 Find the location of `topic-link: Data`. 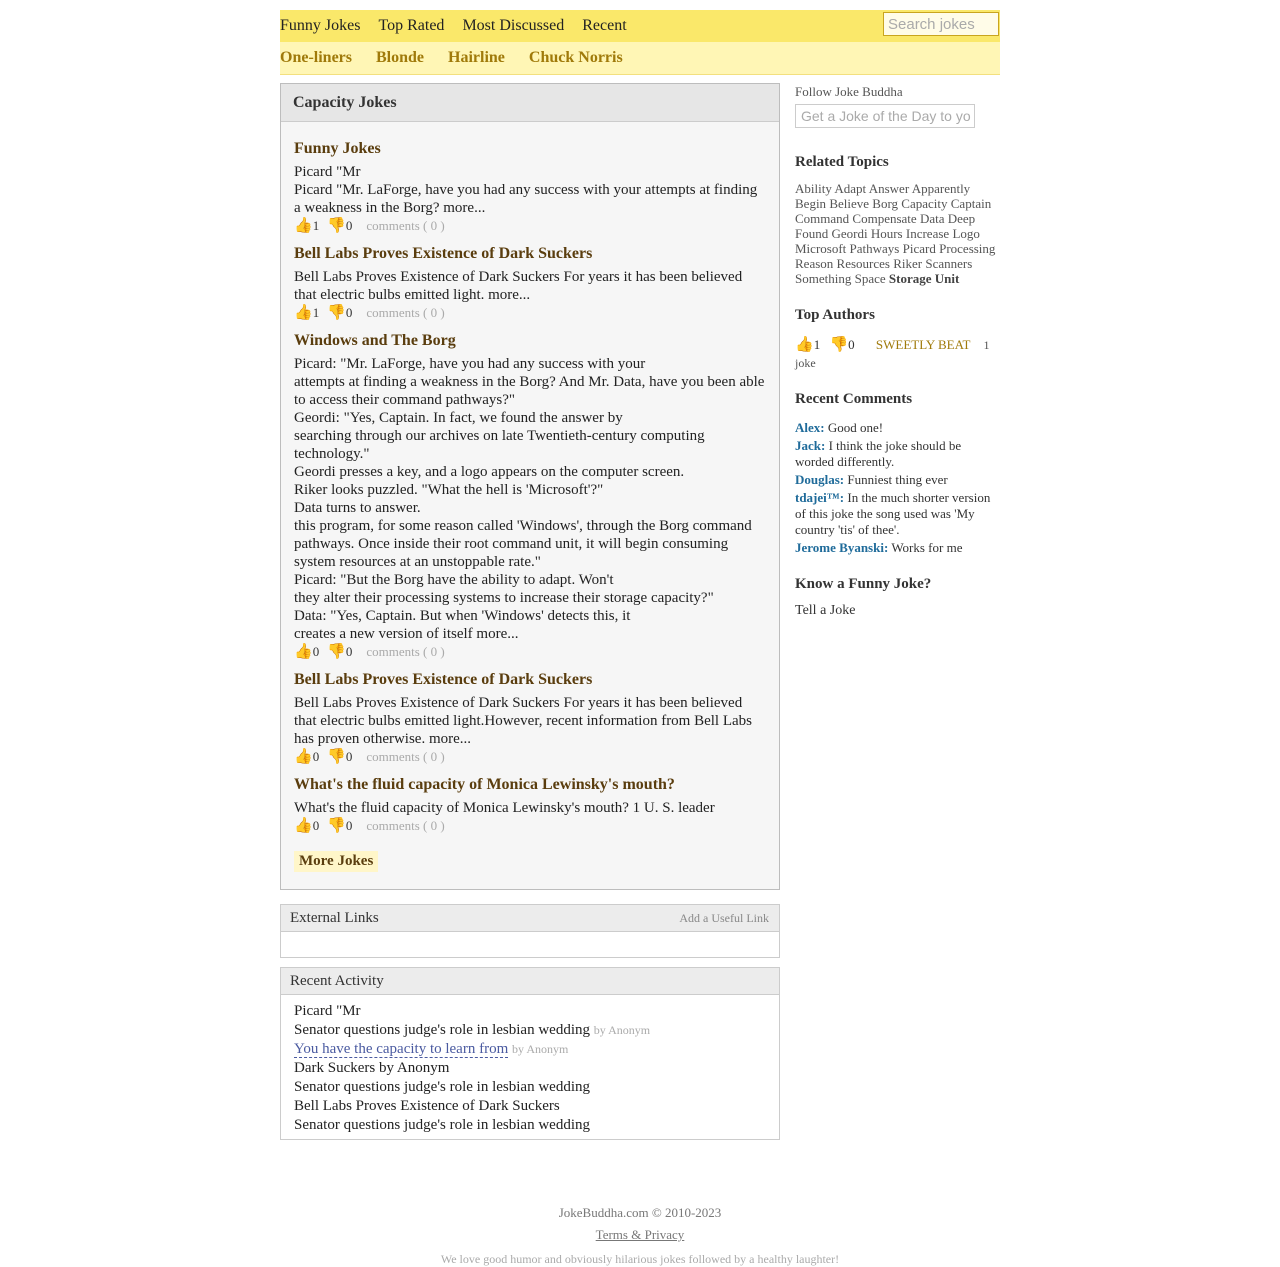

topic-link: Data is located at coordinates (932, 218).